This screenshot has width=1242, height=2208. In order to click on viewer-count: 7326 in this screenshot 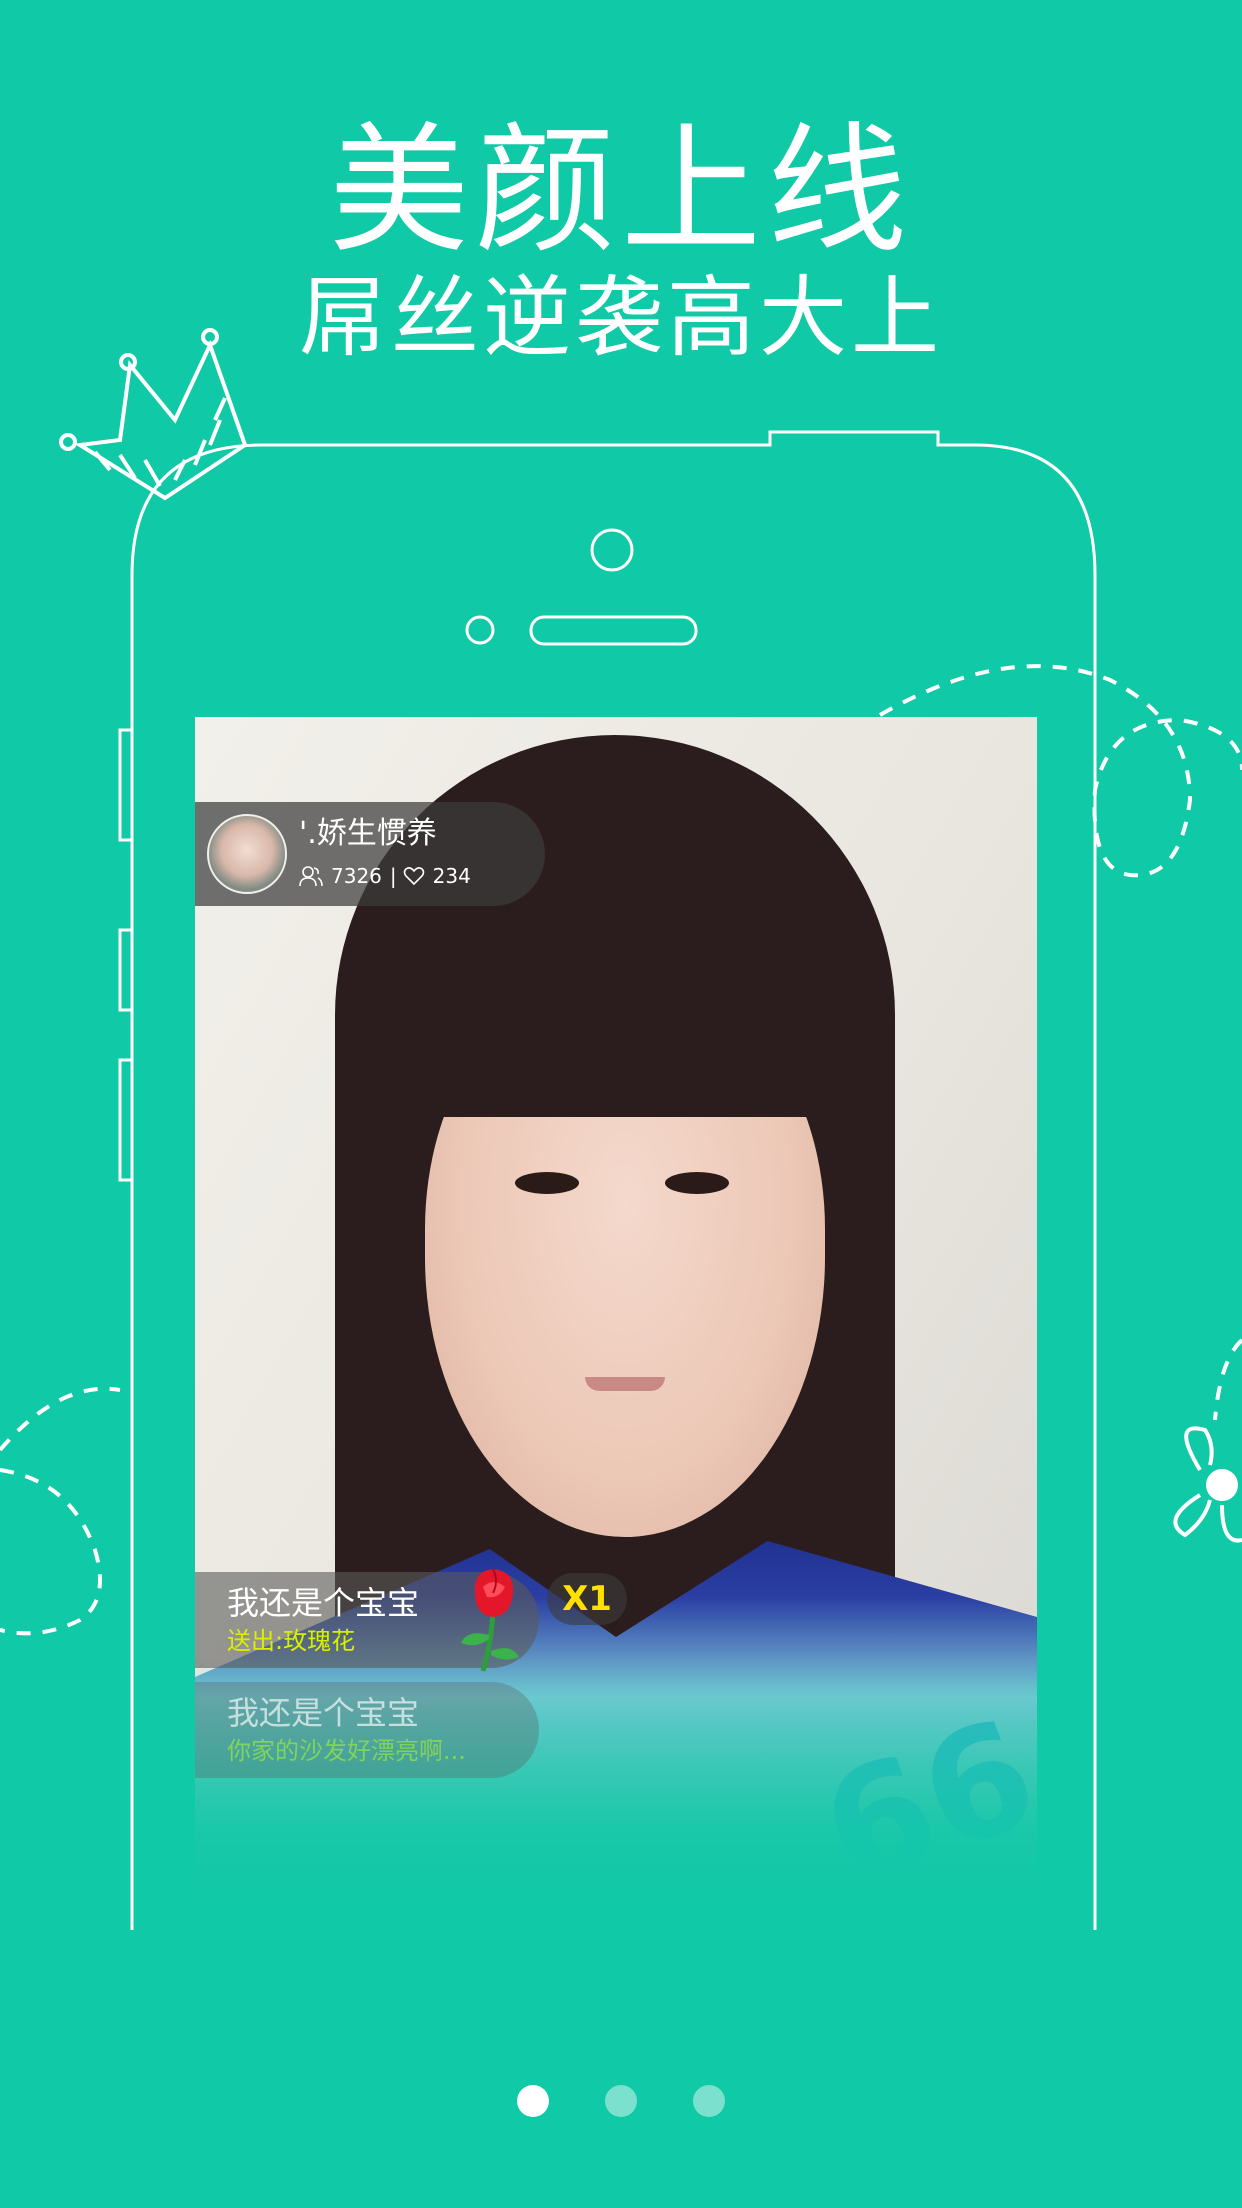, I will do `click(356, 876)`.